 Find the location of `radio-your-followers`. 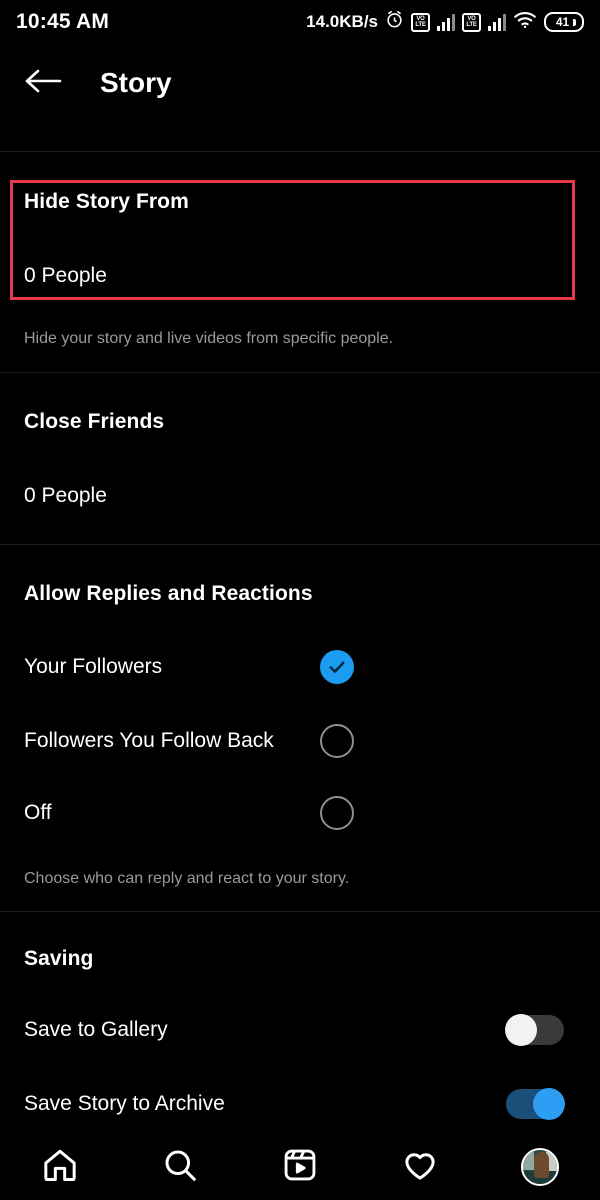

radio-your-followers is located at coordinates (337, 667).